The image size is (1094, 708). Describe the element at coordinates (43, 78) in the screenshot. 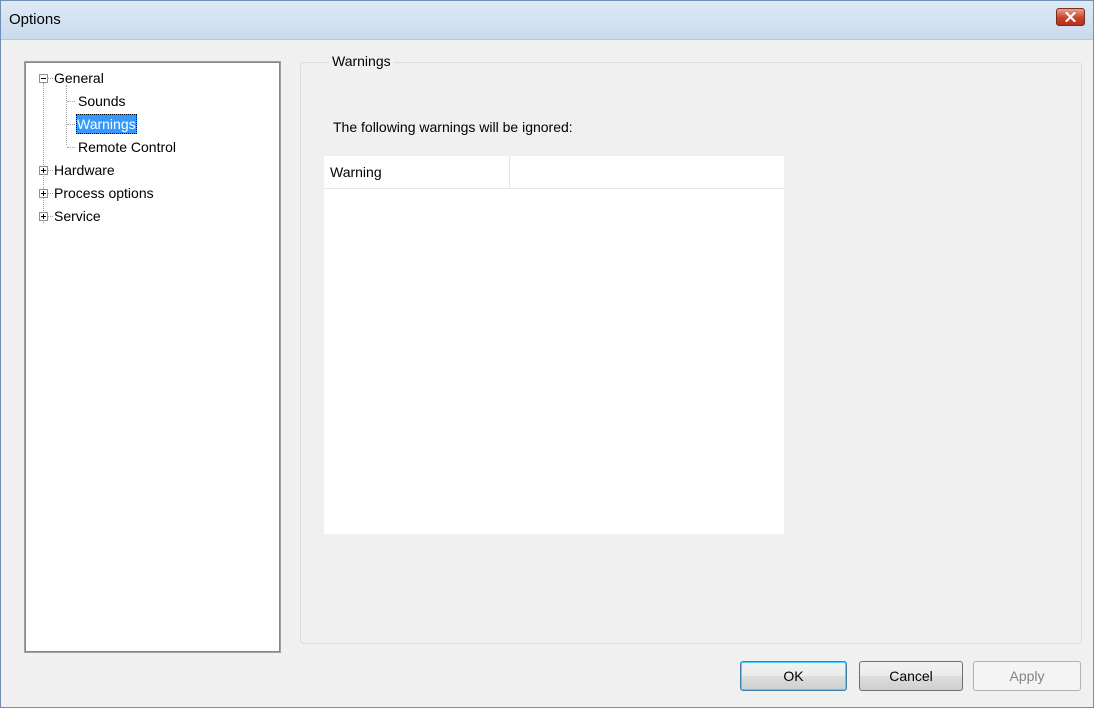

I see `minus-box-icon` at that location.